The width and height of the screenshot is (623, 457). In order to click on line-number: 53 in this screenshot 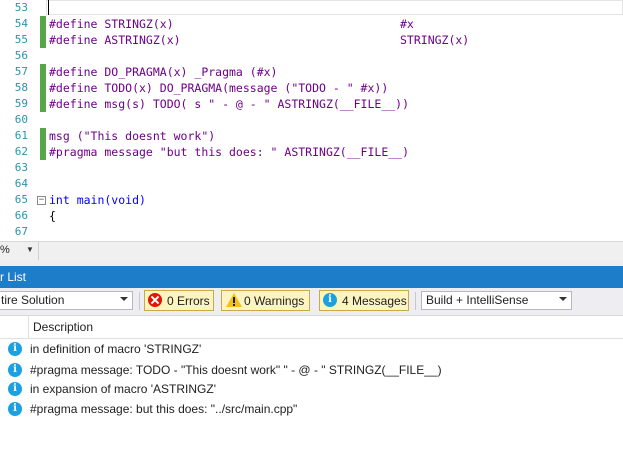, I will do `click(21, 7)`.